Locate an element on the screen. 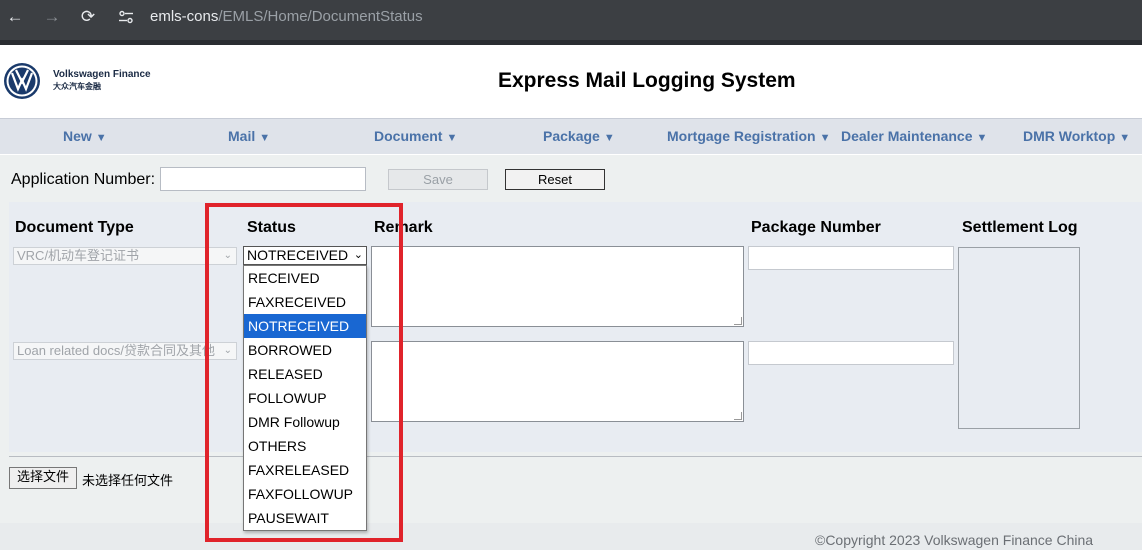 The width and height of the screenshot is (1142, 550). menu-mortgage-registration: Mortgage Registration ▼ is located at coordinates (748, 136).